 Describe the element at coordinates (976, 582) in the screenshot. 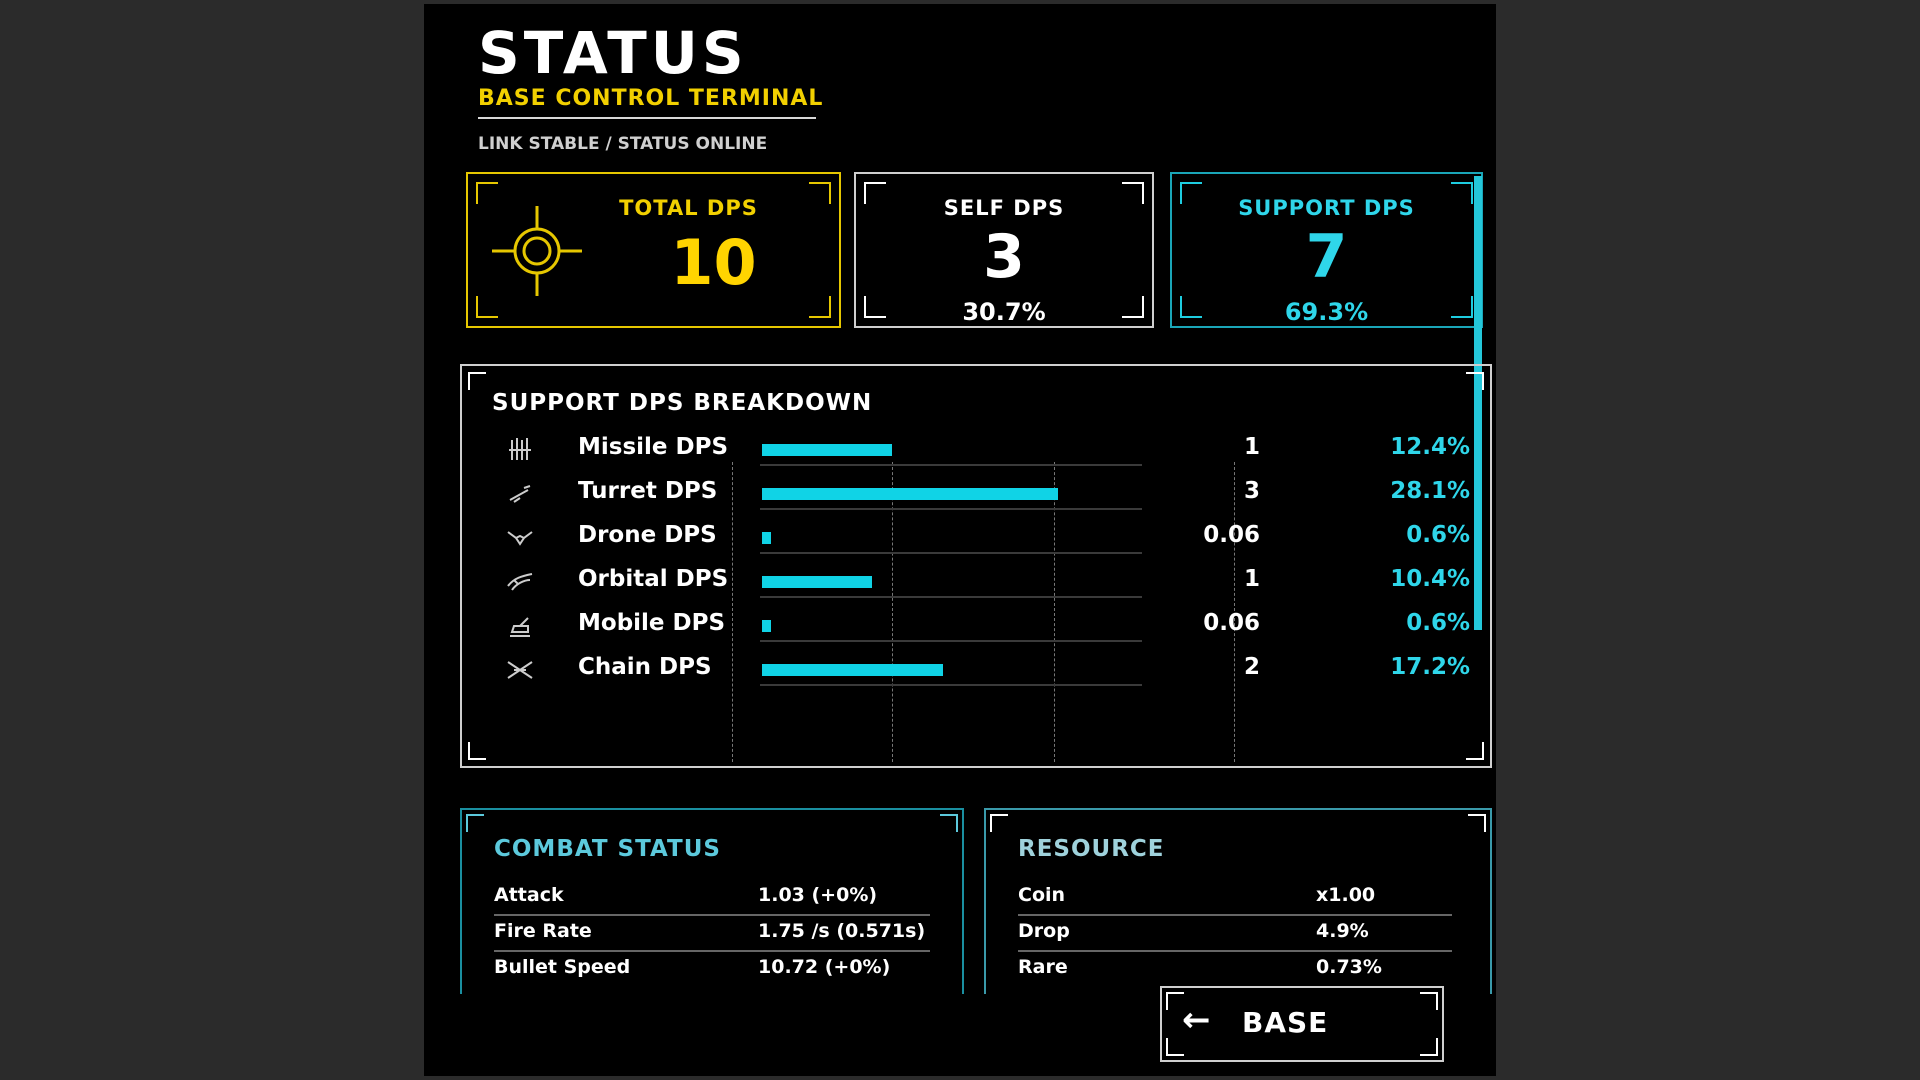

I see `table-row: Orbital DPS 1 10.4%` at that location.